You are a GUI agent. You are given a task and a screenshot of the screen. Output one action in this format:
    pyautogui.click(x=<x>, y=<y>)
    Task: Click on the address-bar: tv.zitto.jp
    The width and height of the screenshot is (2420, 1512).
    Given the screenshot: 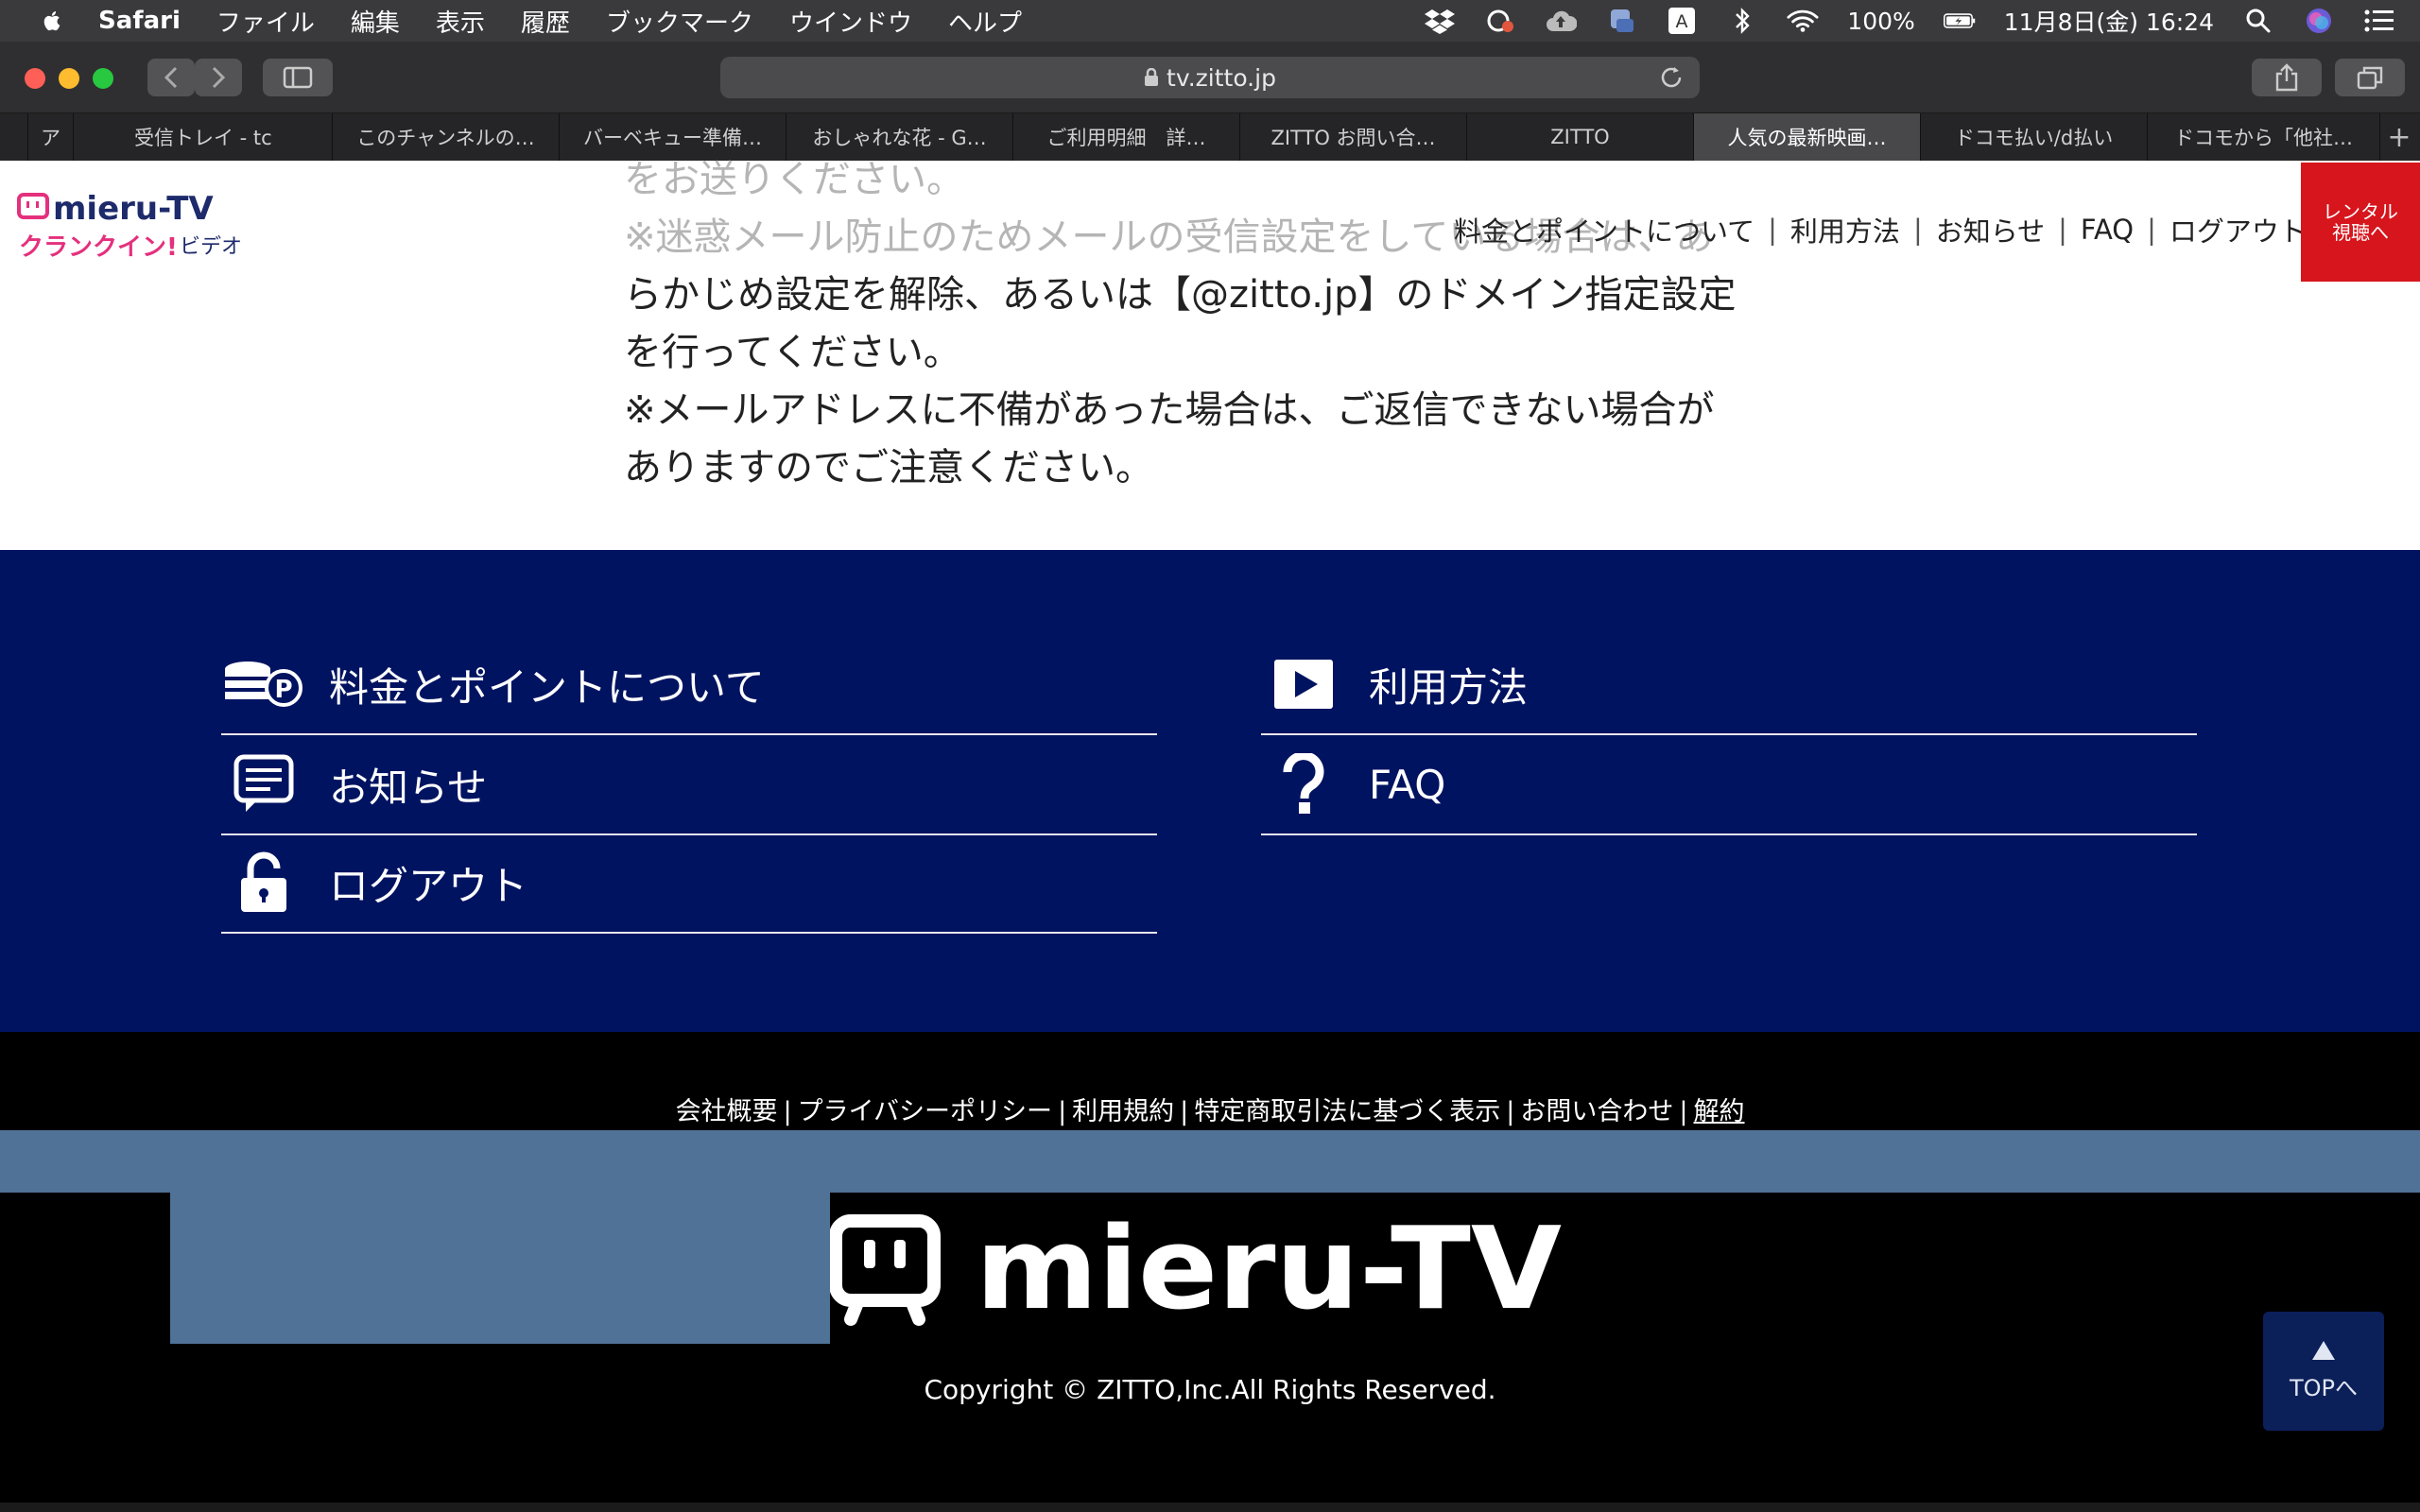 What is the action you would take?
    pyautogui.click(x=1210, y=77)
    